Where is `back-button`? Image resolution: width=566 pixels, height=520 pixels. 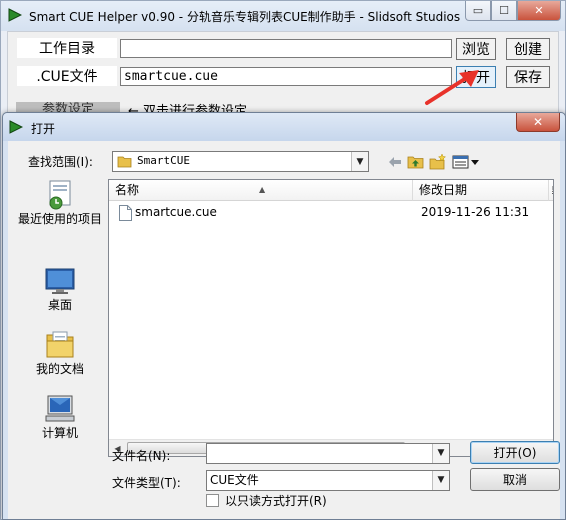 back-button is located at coordinates (395, 161).